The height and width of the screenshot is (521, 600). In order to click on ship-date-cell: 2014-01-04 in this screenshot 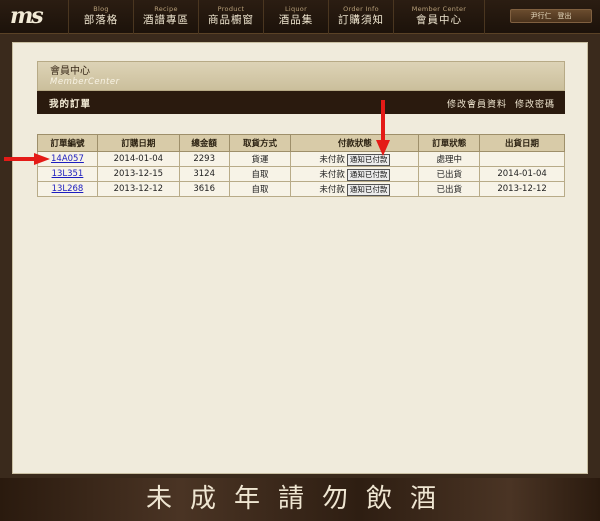, I will do `click(522, 174)`.